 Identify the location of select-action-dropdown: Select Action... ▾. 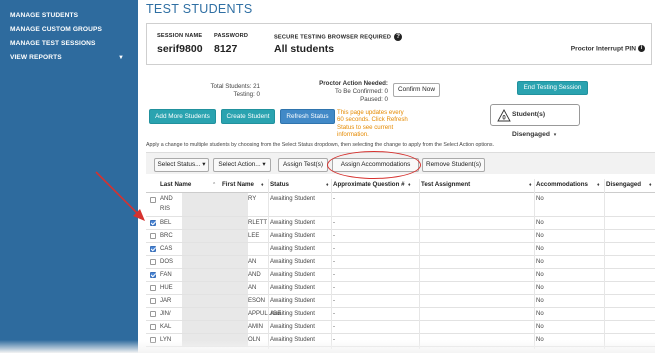
(242, 165).